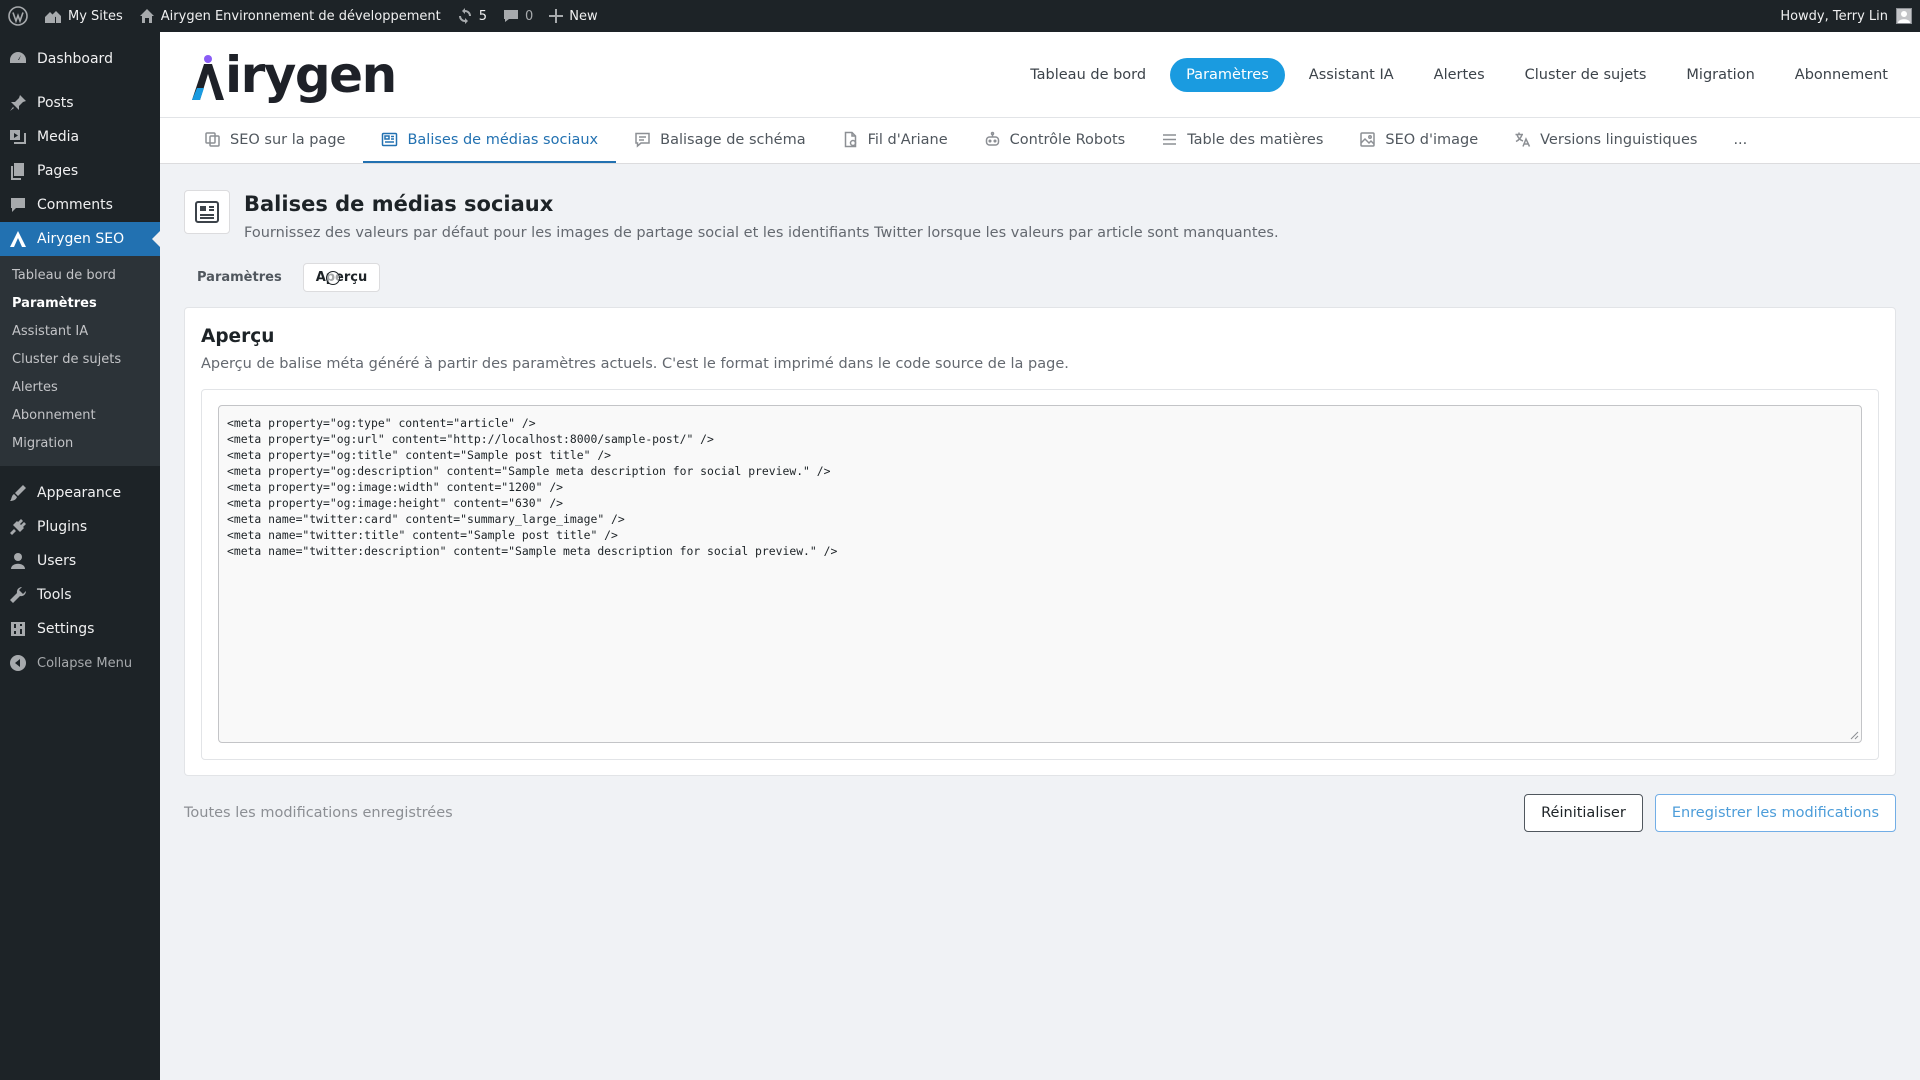 The height and width of the screenshot is (1080, 1920). What do you see at coordinates (518, 16) in the screenshot?
I see `comments-link: 0` at bounding box center [518, 16].